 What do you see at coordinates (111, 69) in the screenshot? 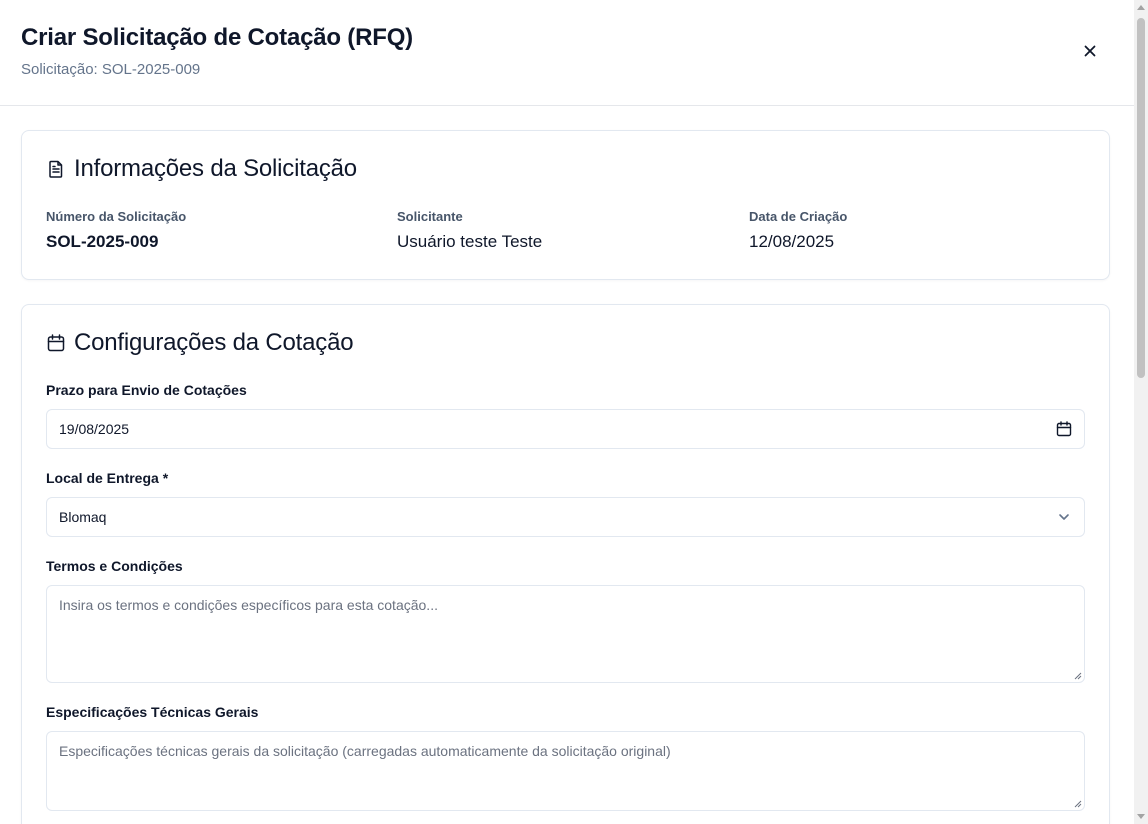
I see `dialog-subtitle: Solicitação: SOL-2025-009` at bounding box center [111, 69].